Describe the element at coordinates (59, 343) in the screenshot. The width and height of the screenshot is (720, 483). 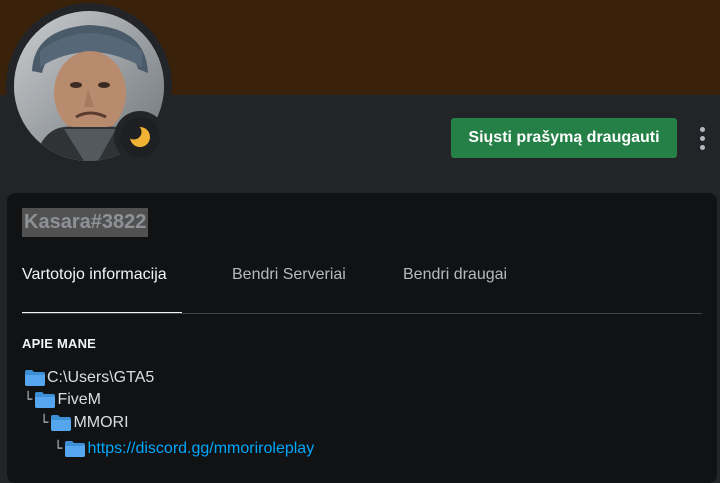
I see `about-me-title: APIE MANE` at that location.